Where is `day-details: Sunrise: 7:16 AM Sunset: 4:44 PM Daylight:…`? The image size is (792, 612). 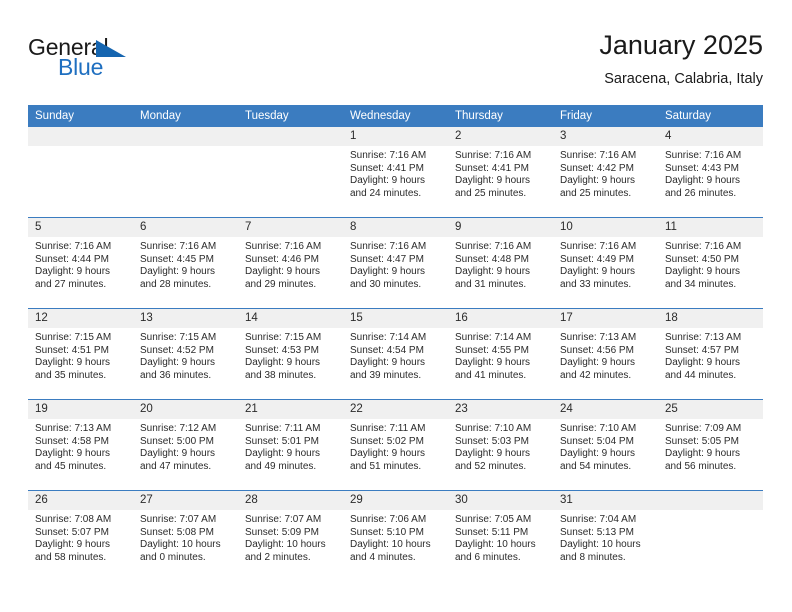
day-details: Sunrise: 7:16 AM Sunset: 4:44 PM Daylight:… is located at coordinates (80, 264).